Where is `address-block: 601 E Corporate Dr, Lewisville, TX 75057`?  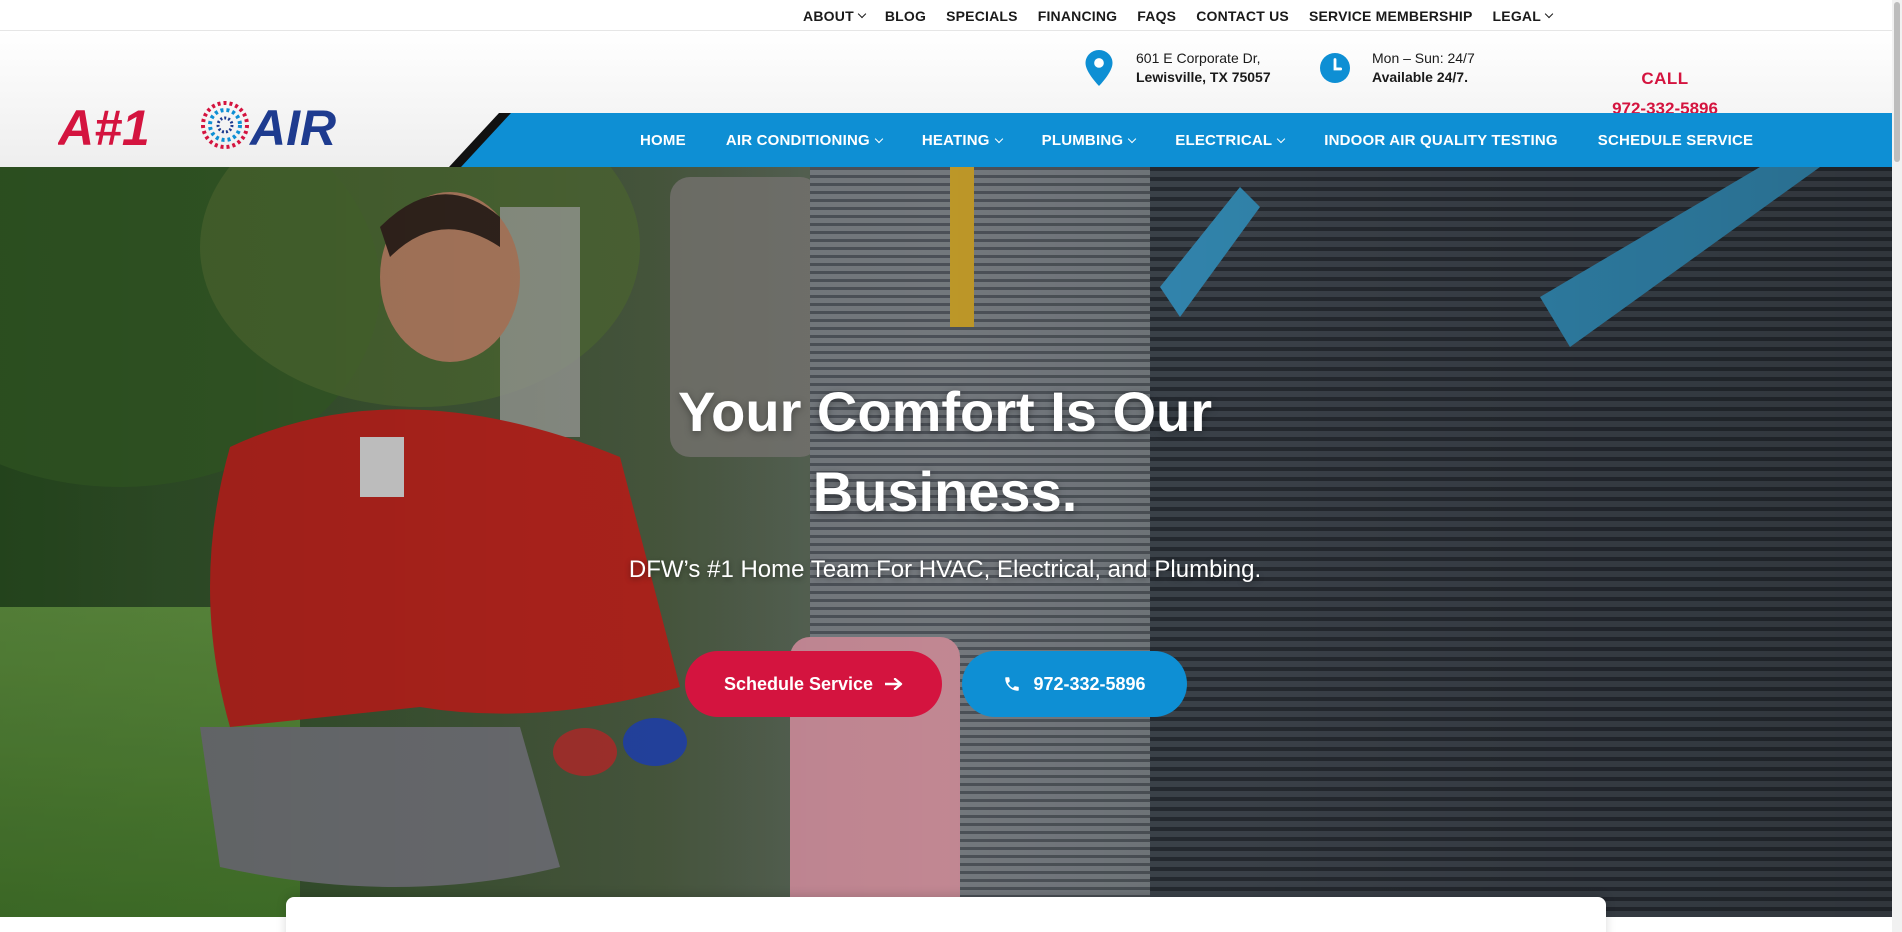 address-block: 601 E Corporate Dr, Lewisville, TX 75057 is located at coordinates (1177, 68).